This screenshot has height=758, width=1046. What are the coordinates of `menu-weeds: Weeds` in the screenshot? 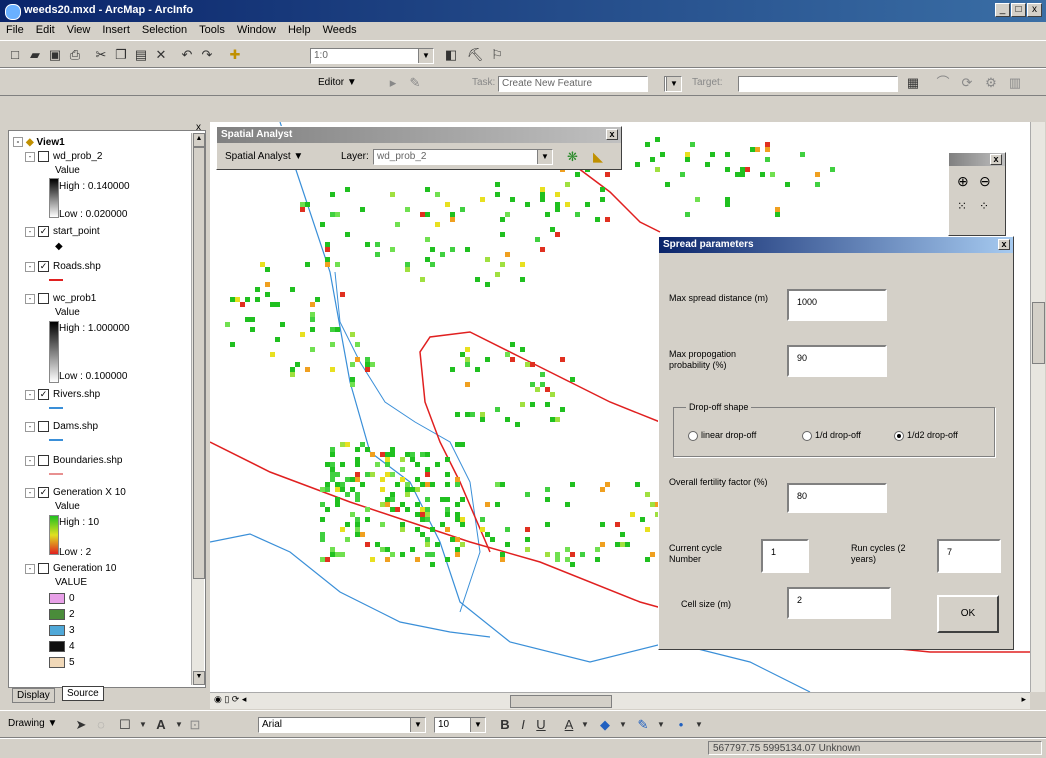 It's located at (340, 30).